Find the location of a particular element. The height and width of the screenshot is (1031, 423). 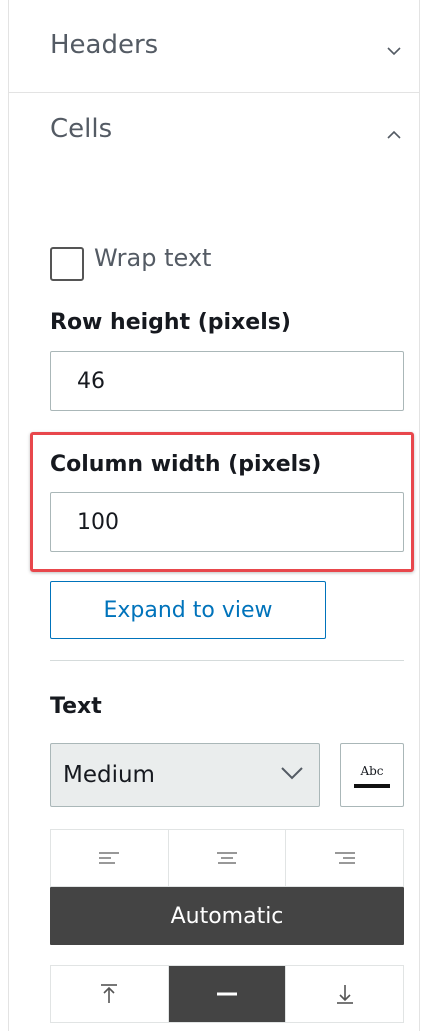

align-right-button is located at coordinates (345, 858).